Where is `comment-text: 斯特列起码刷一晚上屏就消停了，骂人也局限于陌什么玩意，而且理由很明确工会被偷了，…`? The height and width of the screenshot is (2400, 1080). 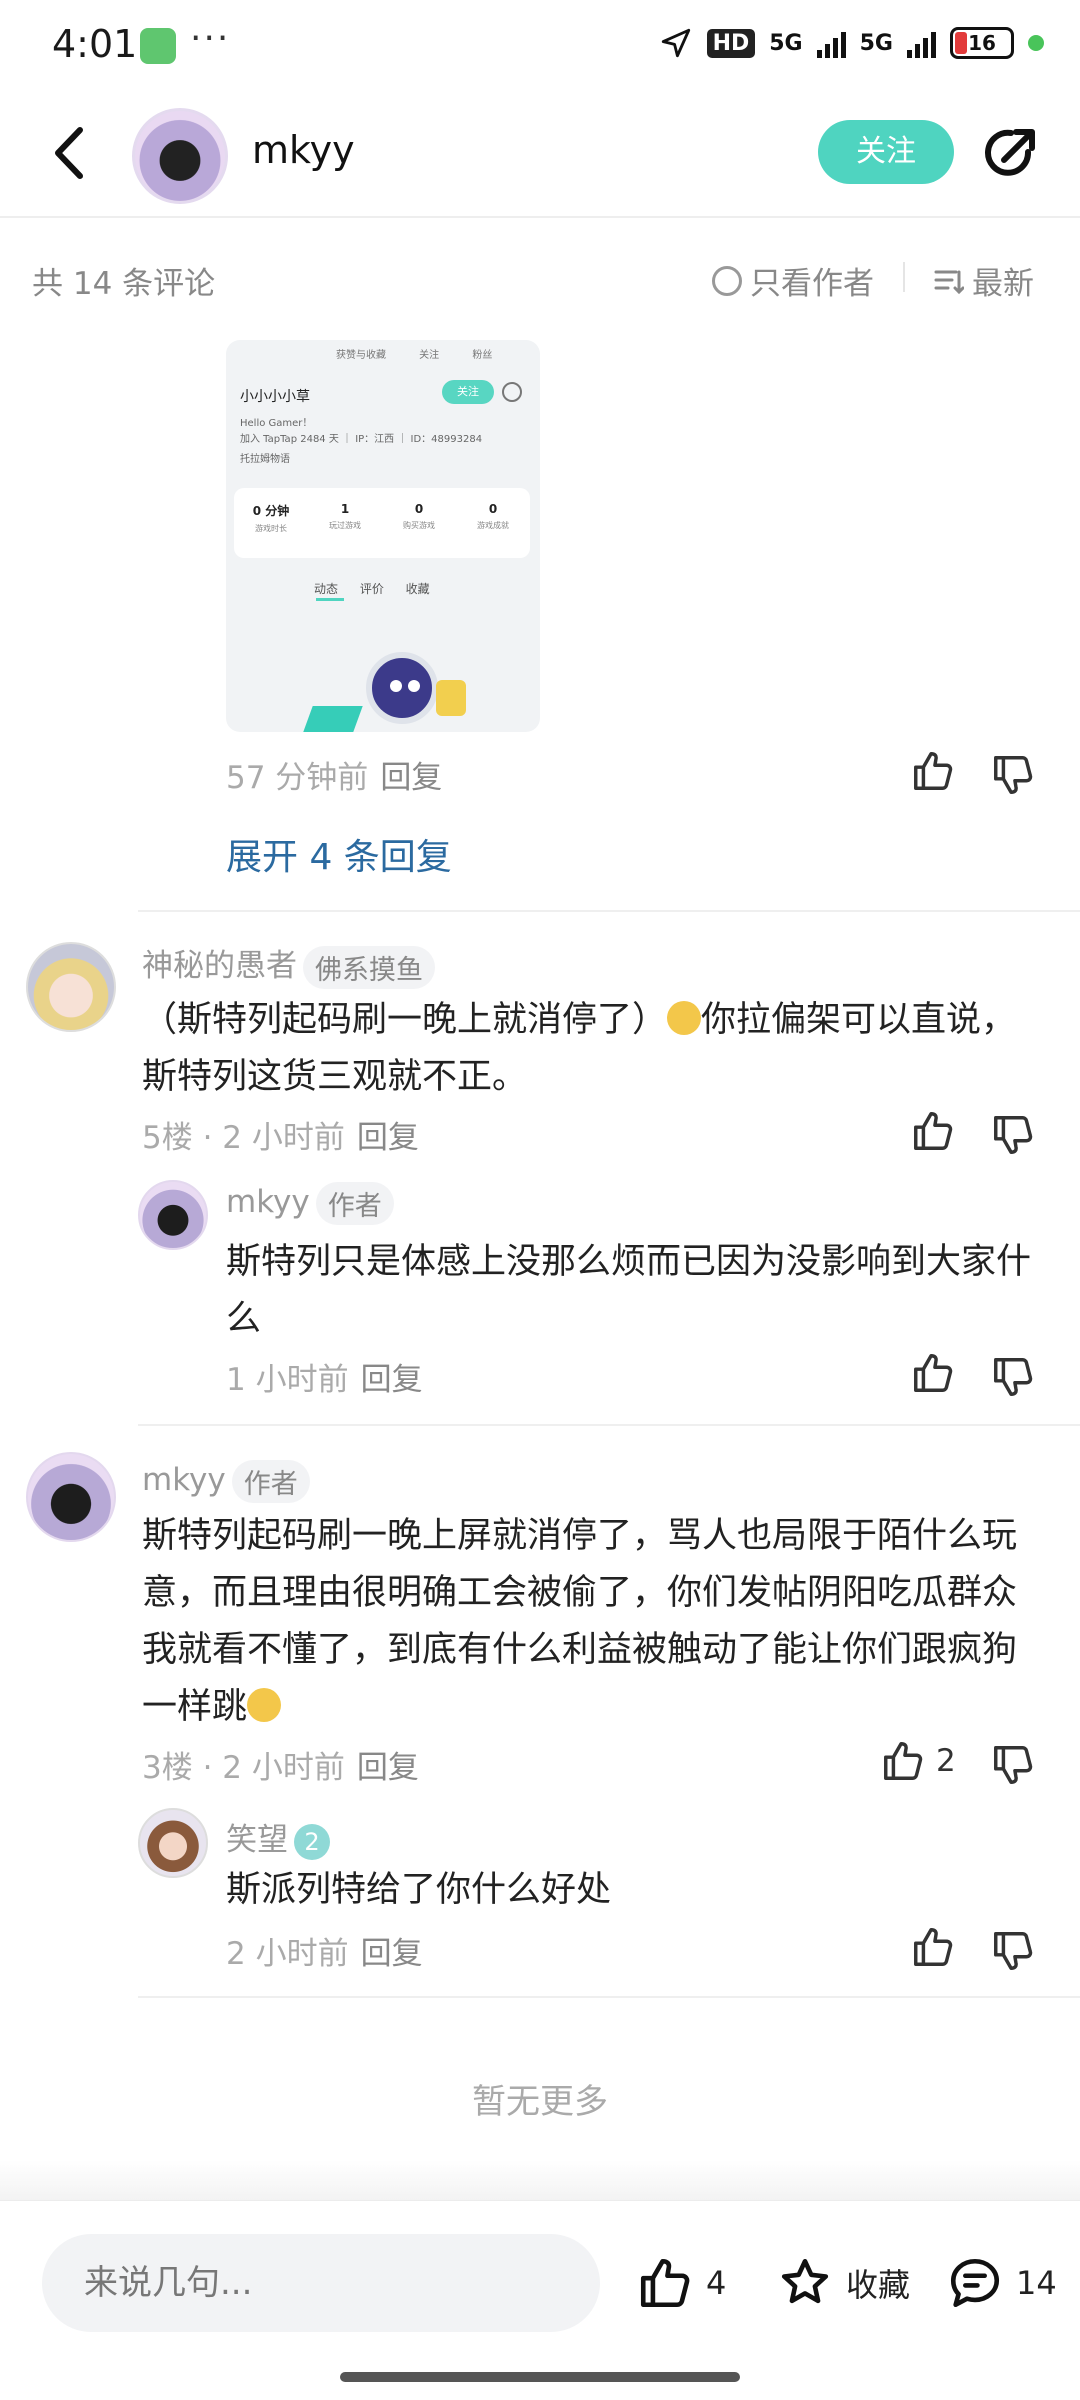
comment-text: 斯特列起码刷一晚上屏就消停了，骂人也局限于陌什么玩意，而且理由很明确工会被偷了，… is located at coordinates (587, 1622).